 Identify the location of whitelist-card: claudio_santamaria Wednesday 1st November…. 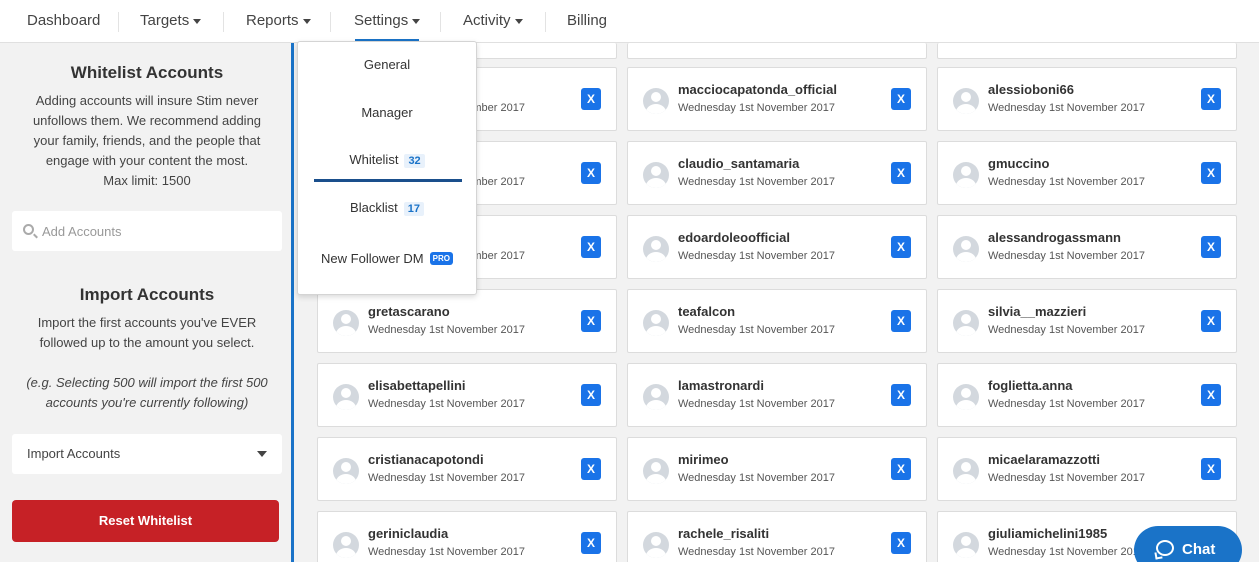
(777, 173).